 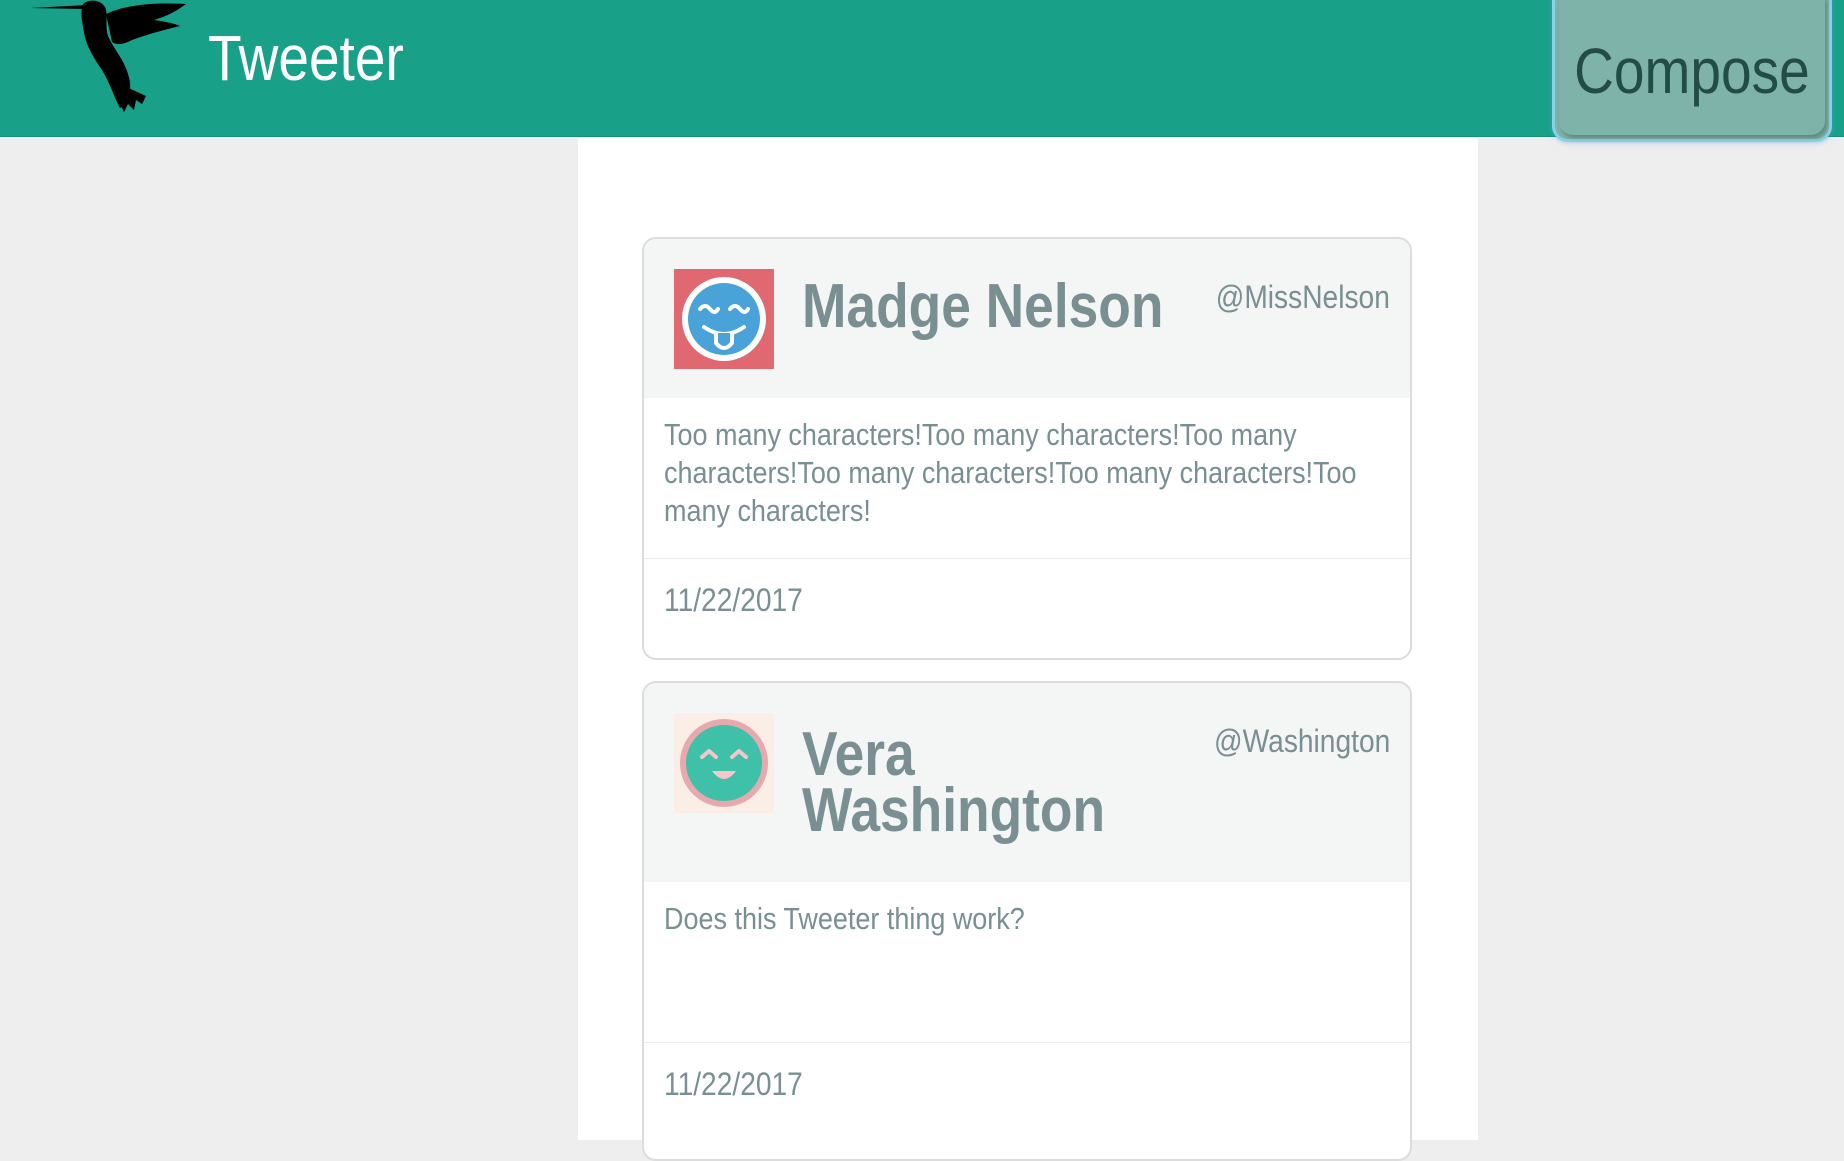 I want to click on tweet-author-name: Madge Nelson, so click(x=983, y=306).